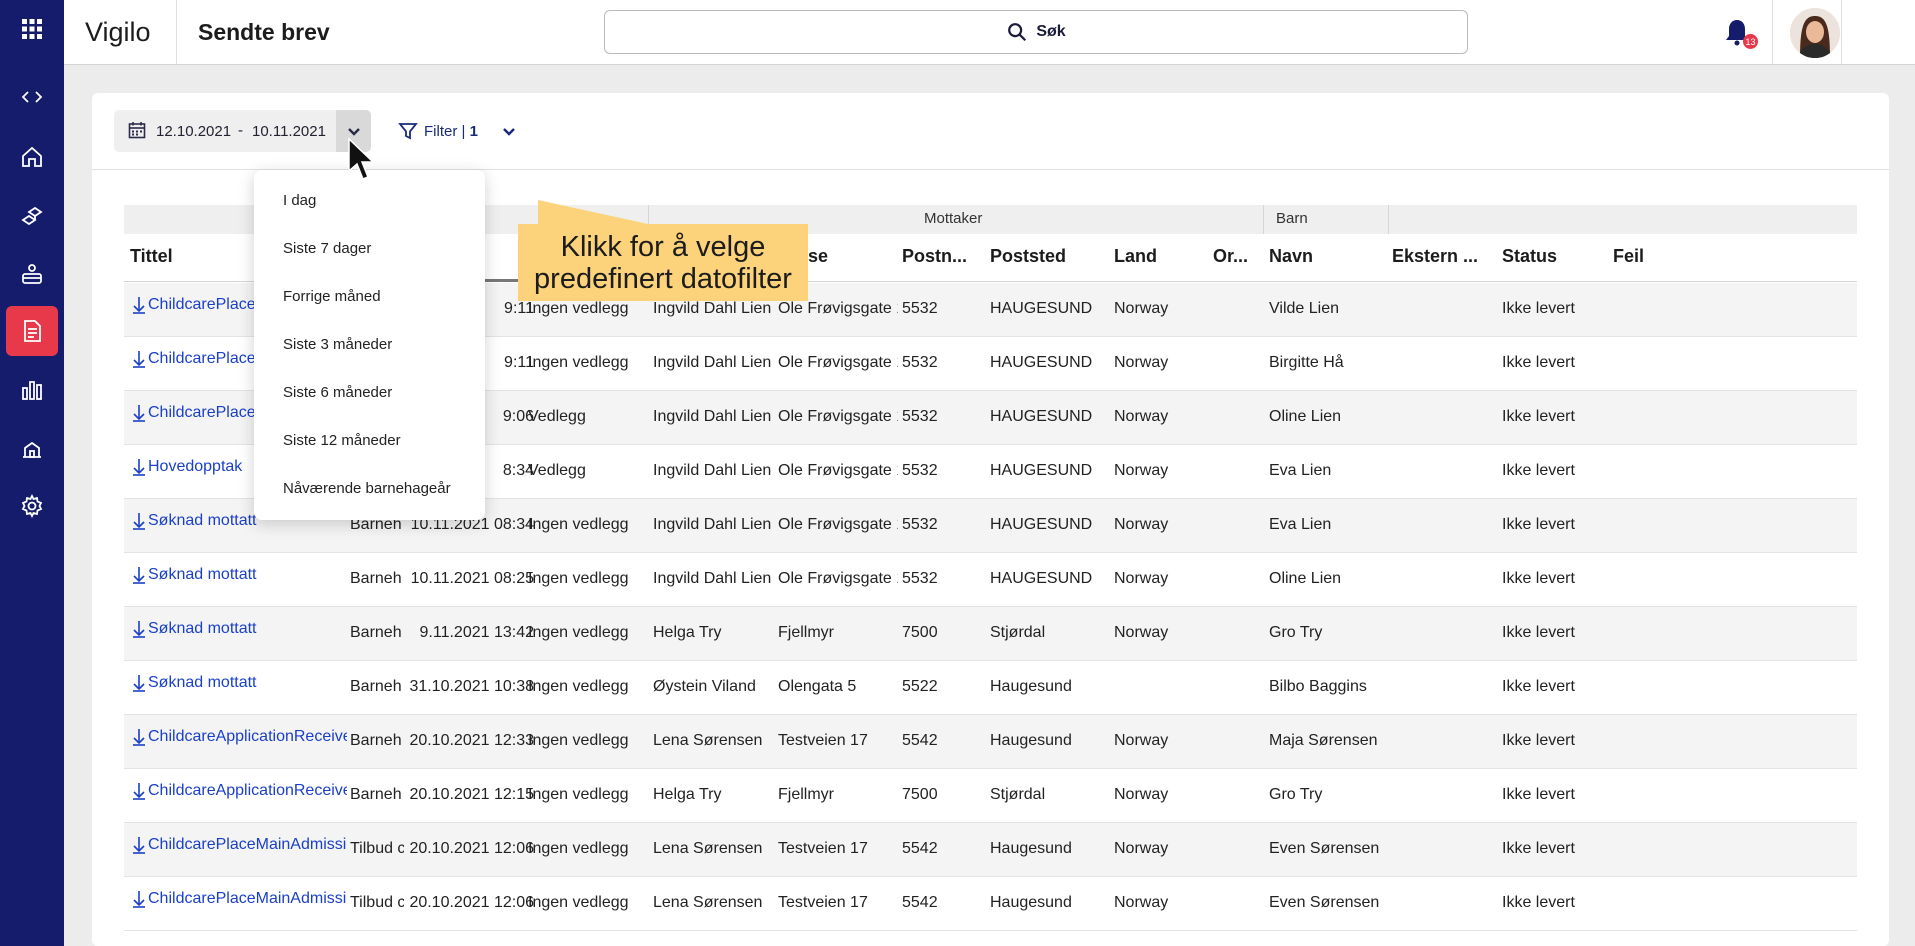  What do you see at coordinates (353, 132) in the screenshot?
I see `chevron-down-icon` at bounding box center [353, 132].